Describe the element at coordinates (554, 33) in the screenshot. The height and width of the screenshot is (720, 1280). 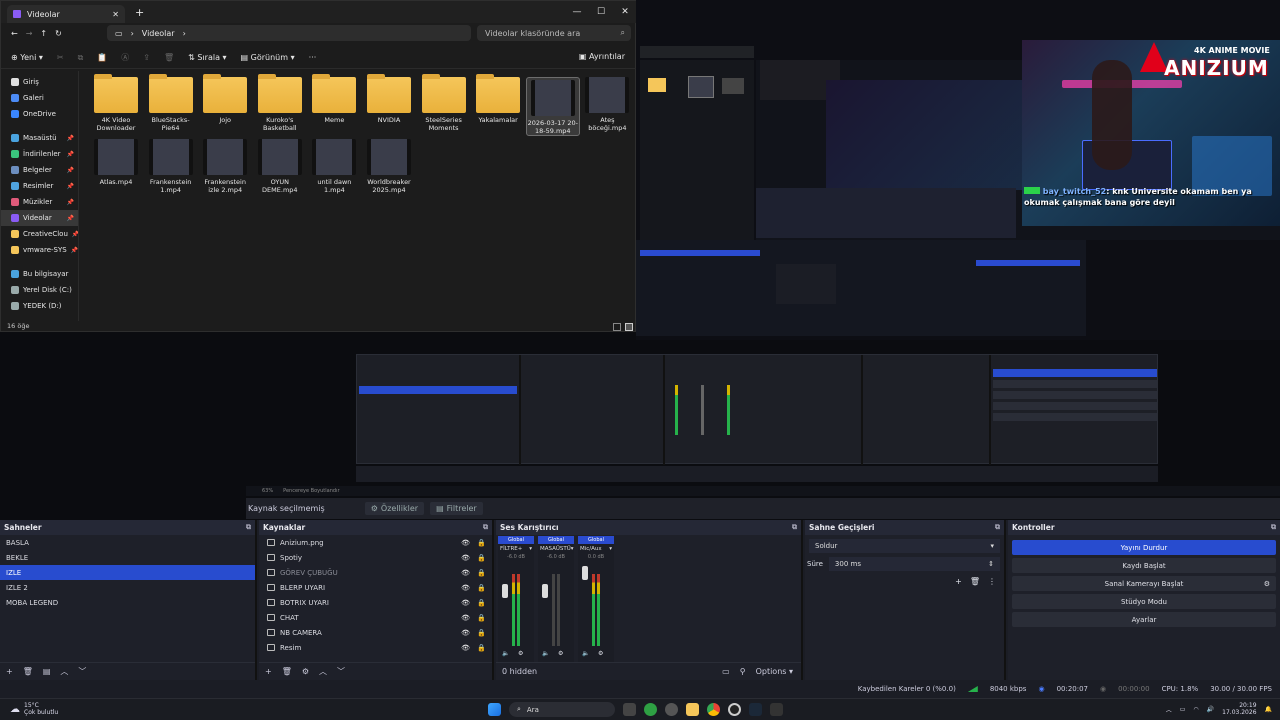
I see `search-input: Videolar klasöründe ara ⌕` at that location.